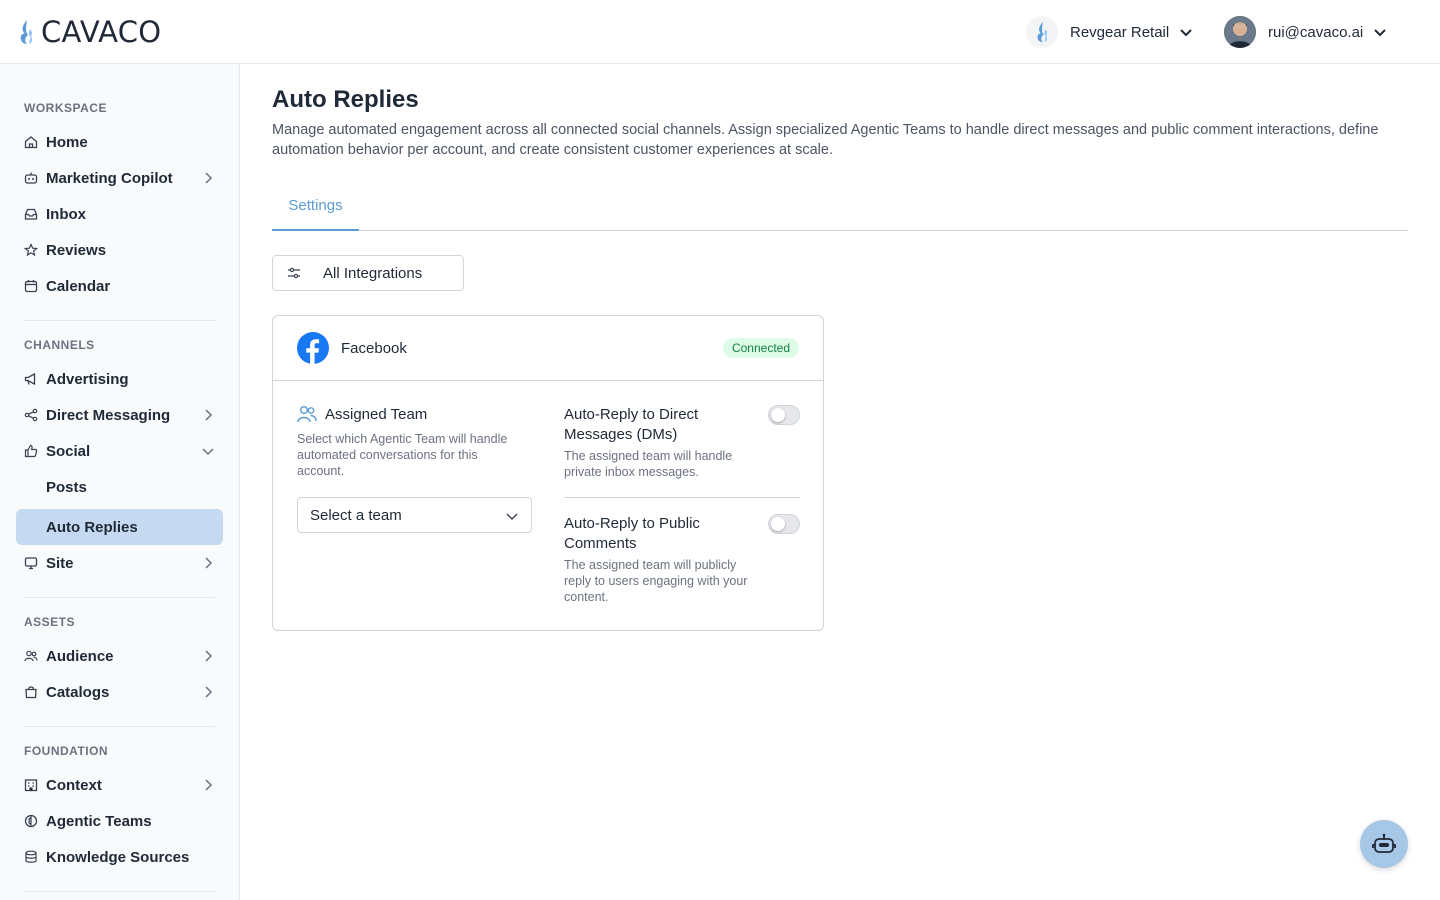 The image size is (1440, 900). I want to click on robot-icon, so click(1384, 843).